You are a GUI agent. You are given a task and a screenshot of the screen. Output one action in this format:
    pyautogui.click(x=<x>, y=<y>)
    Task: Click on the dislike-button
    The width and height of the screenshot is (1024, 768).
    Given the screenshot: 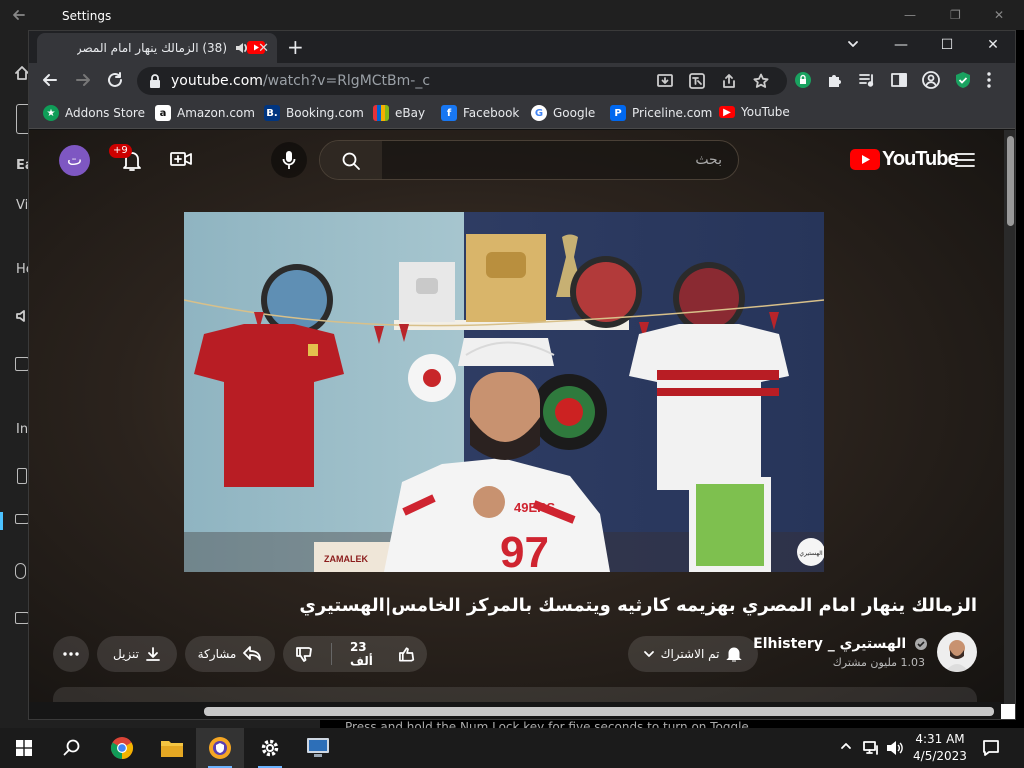 What is the action you would take?
    pyautogui.click(x=304, y=654)
    